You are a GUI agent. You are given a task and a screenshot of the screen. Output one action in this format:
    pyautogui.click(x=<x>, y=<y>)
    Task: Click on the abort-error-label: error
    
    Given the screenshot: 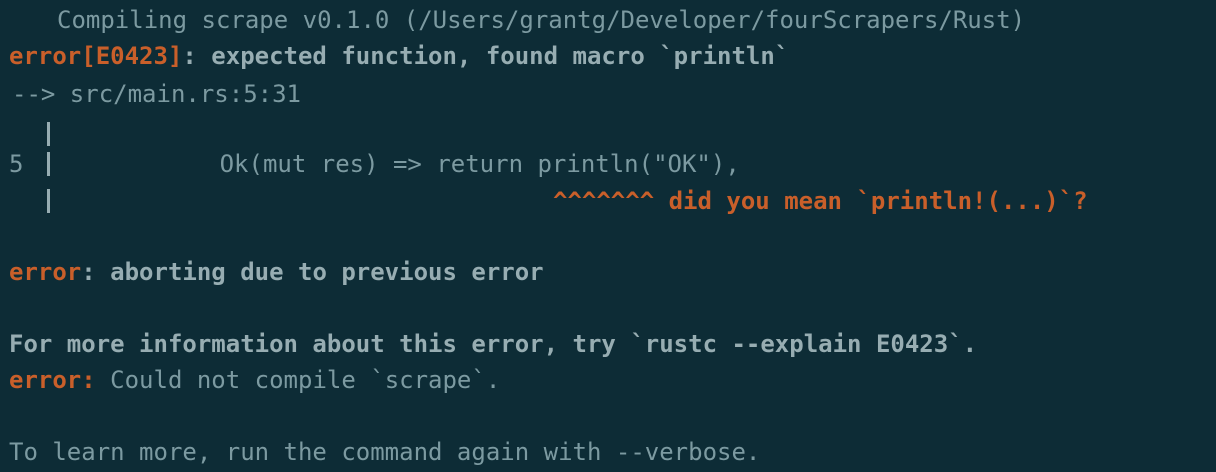 What is the action you would take?
    pyautogui.click(x=45, y=272)
    